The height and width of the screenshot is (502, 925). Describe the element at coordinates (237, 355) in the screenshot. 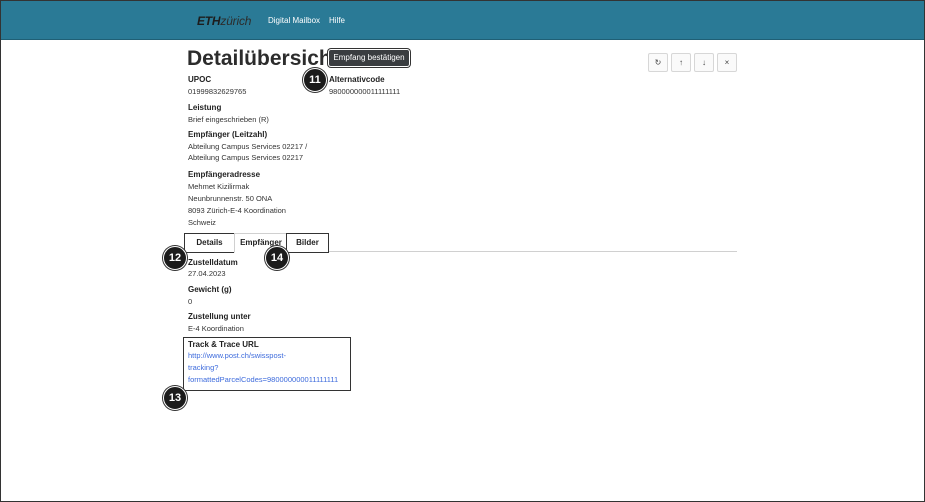

I see `track-link-line1: http://www.post.ch/swisspost-` at that location.